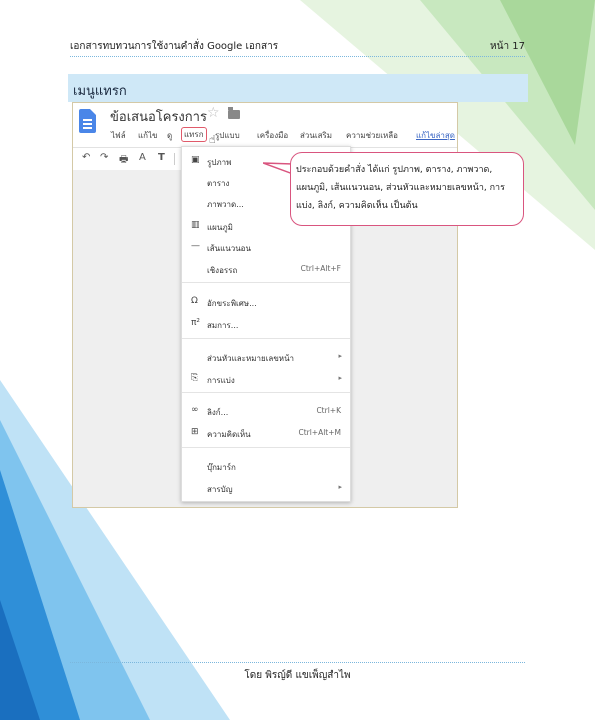 This screenshot has height=720, width=595. What do you see at coordinates (174, 46) in the screenshot?
I see `header-title: เอกสารทบทวนการใช้งานคำสั่ง Google เอกสาร` at bounding box center [174, 46].